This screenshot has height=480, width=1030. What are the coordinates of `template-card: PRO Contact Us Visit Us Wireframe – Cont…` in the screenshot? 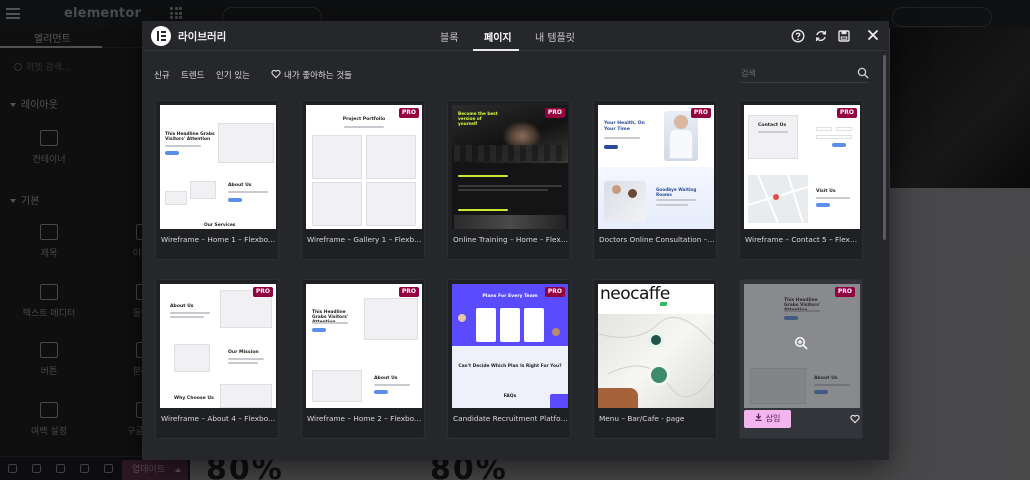 It's located at (801, 180).